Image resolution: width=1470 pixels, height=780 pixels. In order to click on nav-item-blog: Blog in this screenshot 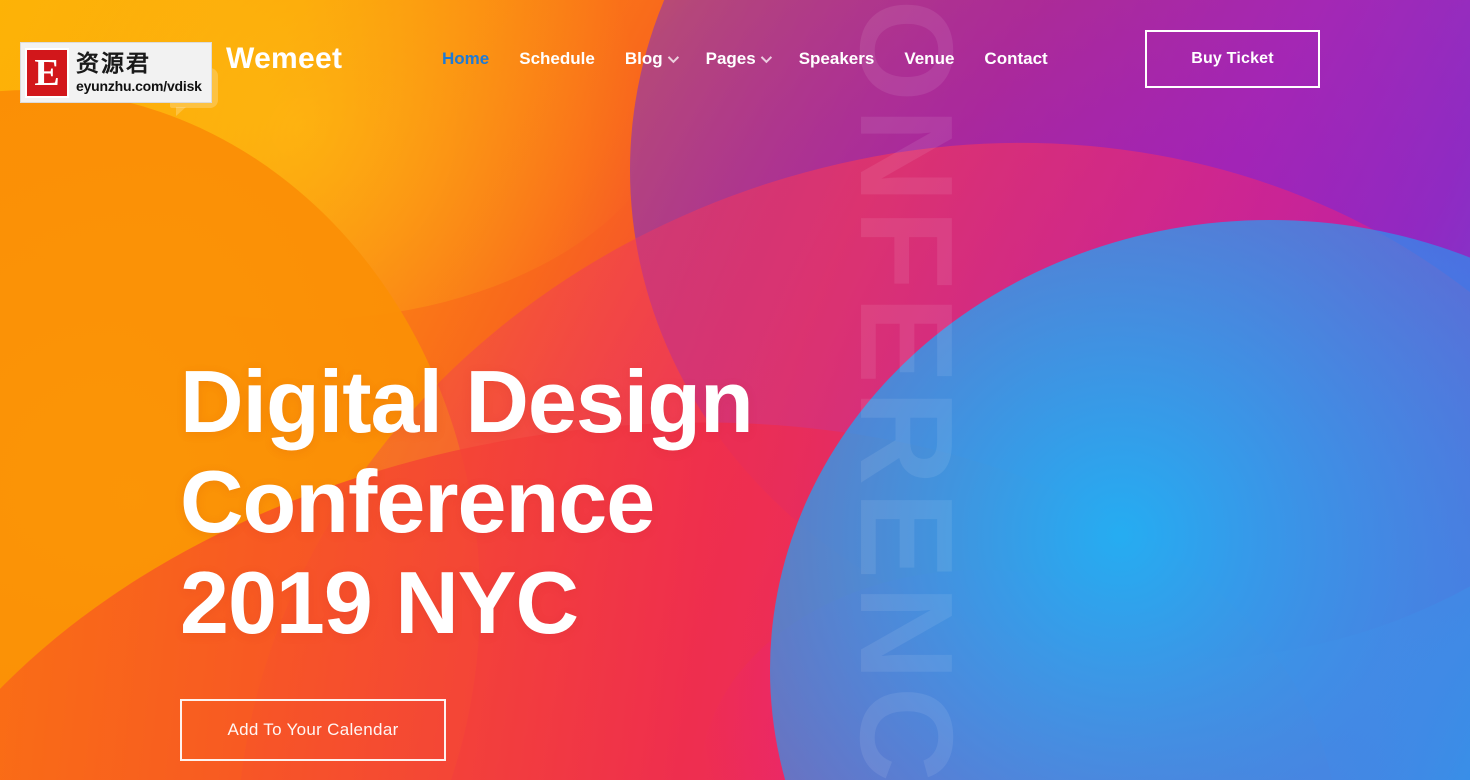, I will do `click(651, 59)`.